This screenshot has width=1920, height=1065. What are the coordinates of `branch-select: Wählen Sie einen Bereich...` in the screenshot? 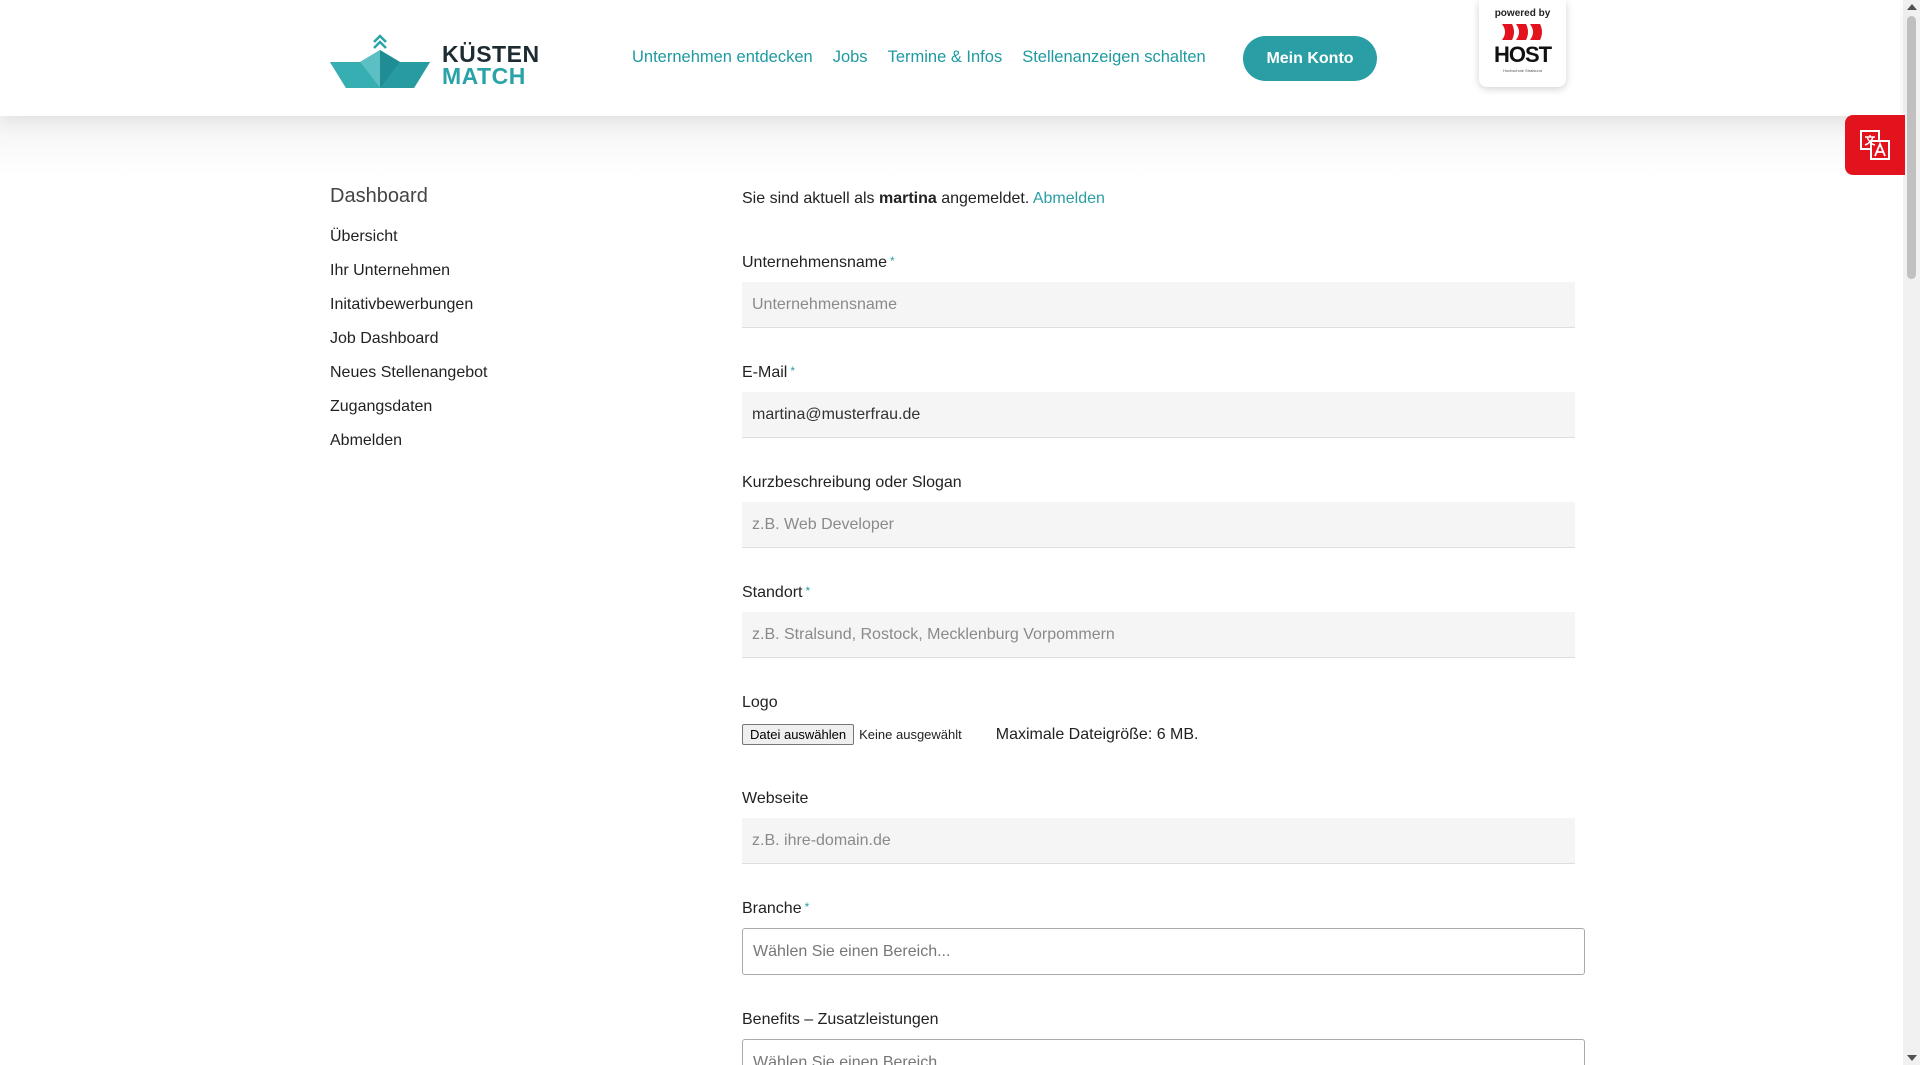 It's located at (1163, 951).